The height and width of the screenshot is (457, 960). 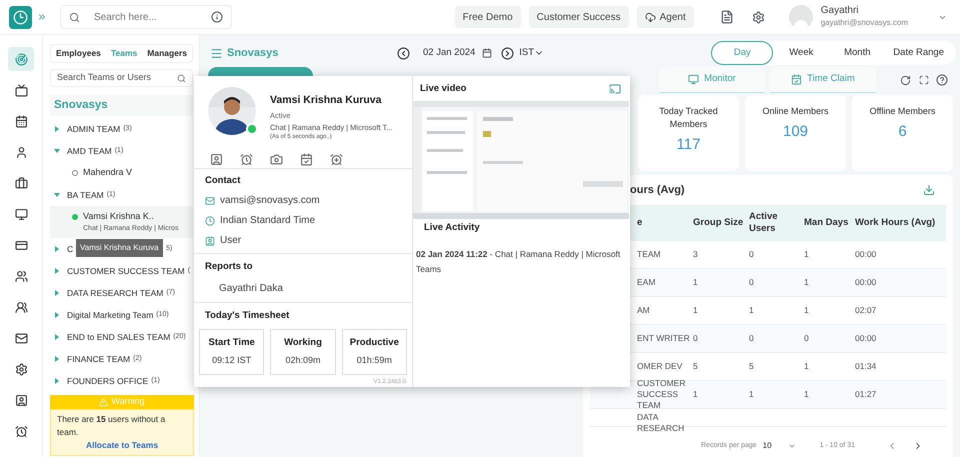 I want to click on team-name: Digital Marketing Team, so click(x=110, y=315).